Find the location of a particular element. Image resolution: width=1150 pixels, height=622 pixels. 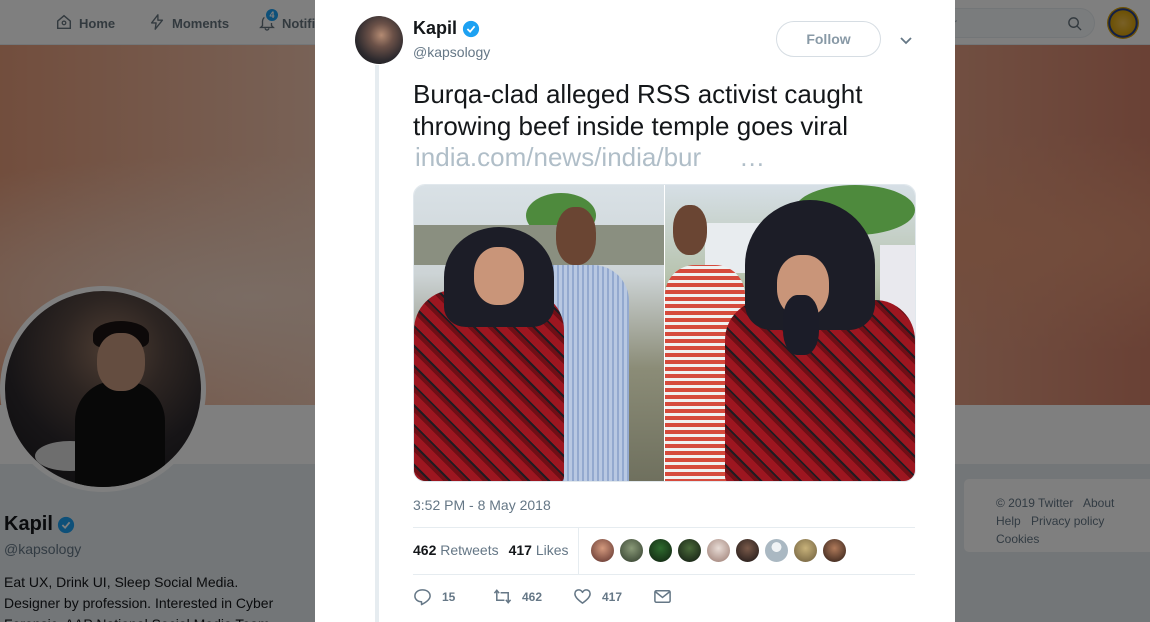

tweet-stats: 462 Retweets 417 Likes is located at coordinates (491, 550).